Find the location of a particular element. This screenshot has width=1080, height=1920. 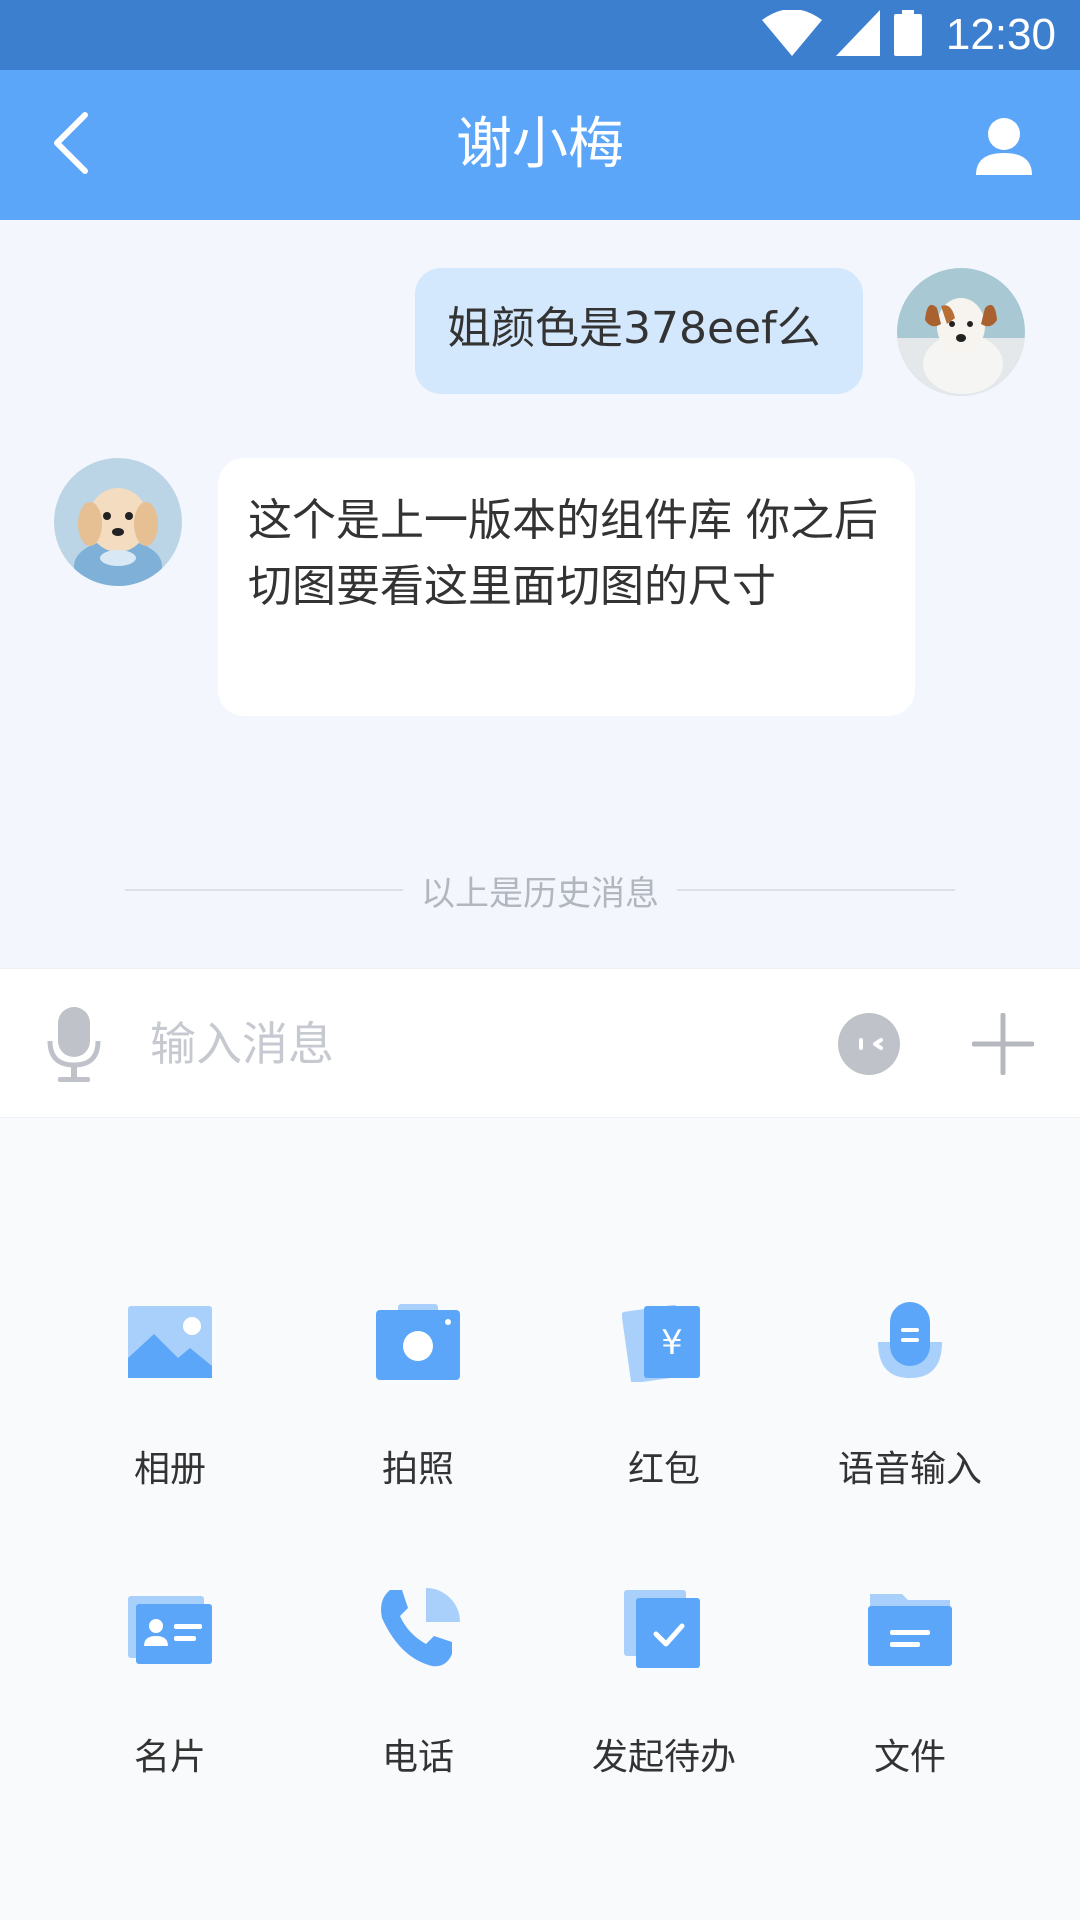

input-bar is located at coordinates (540, 1043).